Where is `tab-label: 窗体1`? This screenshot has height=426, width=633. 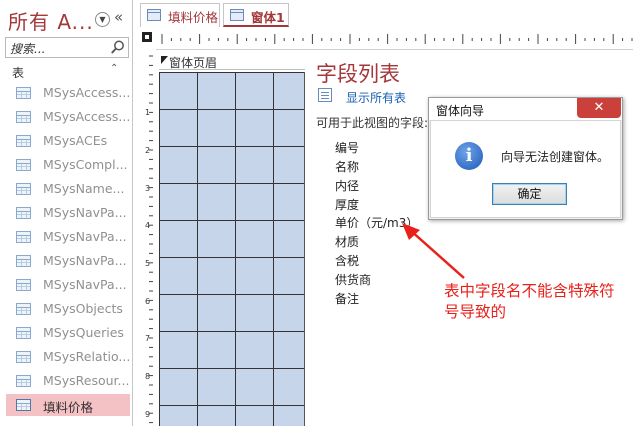
tab-label: 窗体1 is located at coordinates (268, 17).